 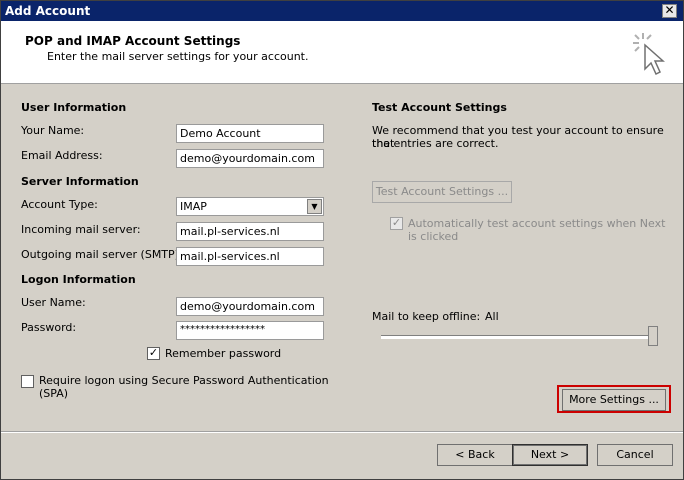 I want to click on chevron-down-icon: ▼, so click(x=314, y=206).